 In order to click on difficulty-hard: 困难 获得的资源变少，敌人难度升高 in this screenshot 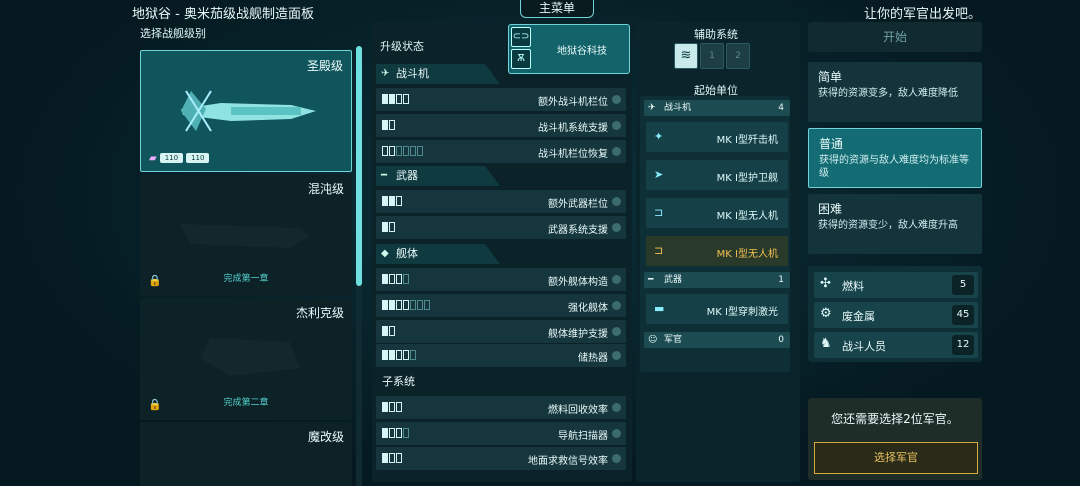, I will do `click(895, 224)`.